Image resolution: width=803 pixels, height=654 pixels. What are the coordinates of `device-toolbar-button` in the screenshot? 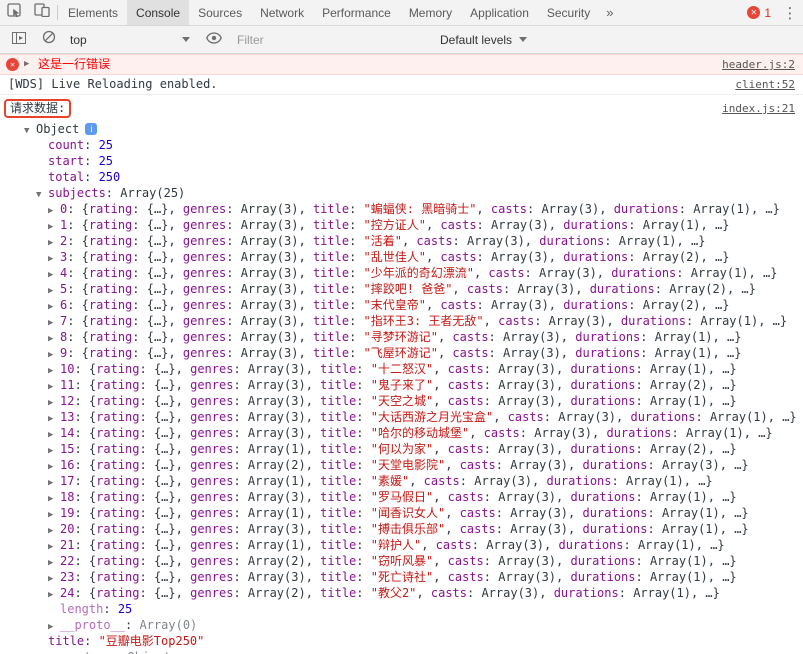 It's located at (42, 12).